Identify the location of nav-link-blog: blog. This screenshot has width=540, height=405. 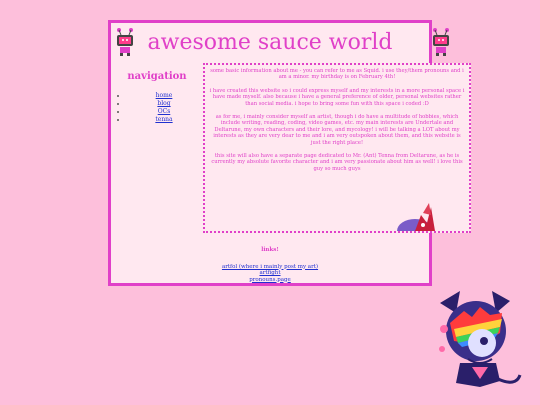
(163, 103).